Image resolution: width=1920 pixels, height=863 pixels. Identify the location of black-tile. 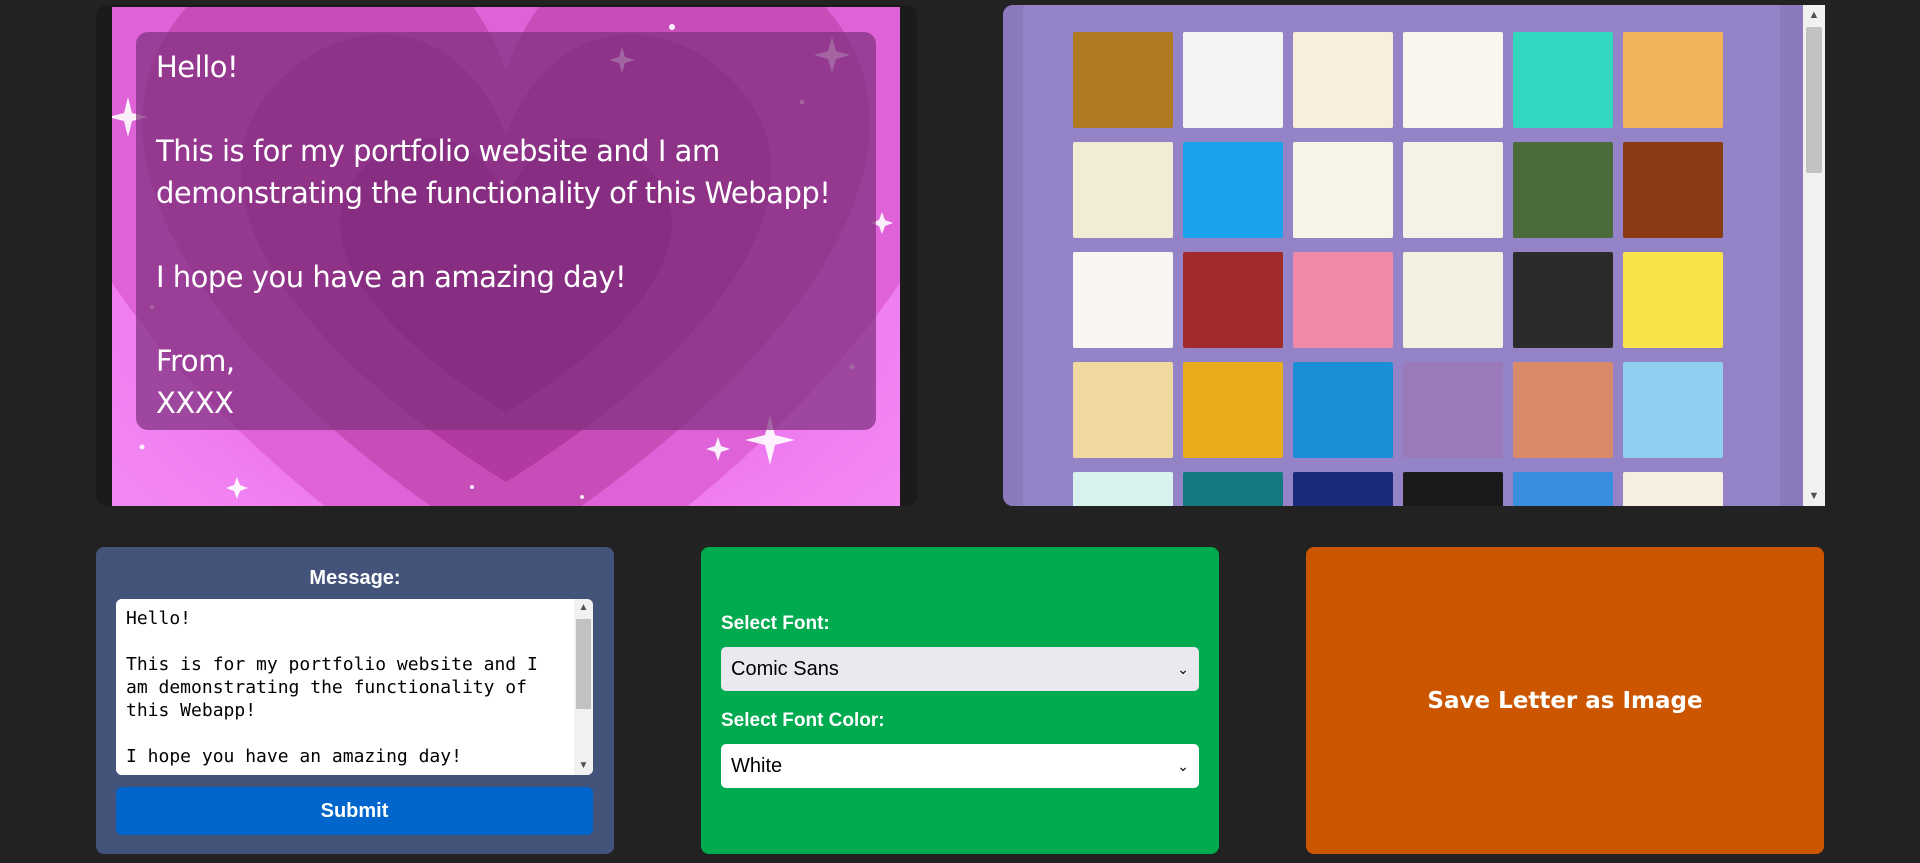
(1453, 489).